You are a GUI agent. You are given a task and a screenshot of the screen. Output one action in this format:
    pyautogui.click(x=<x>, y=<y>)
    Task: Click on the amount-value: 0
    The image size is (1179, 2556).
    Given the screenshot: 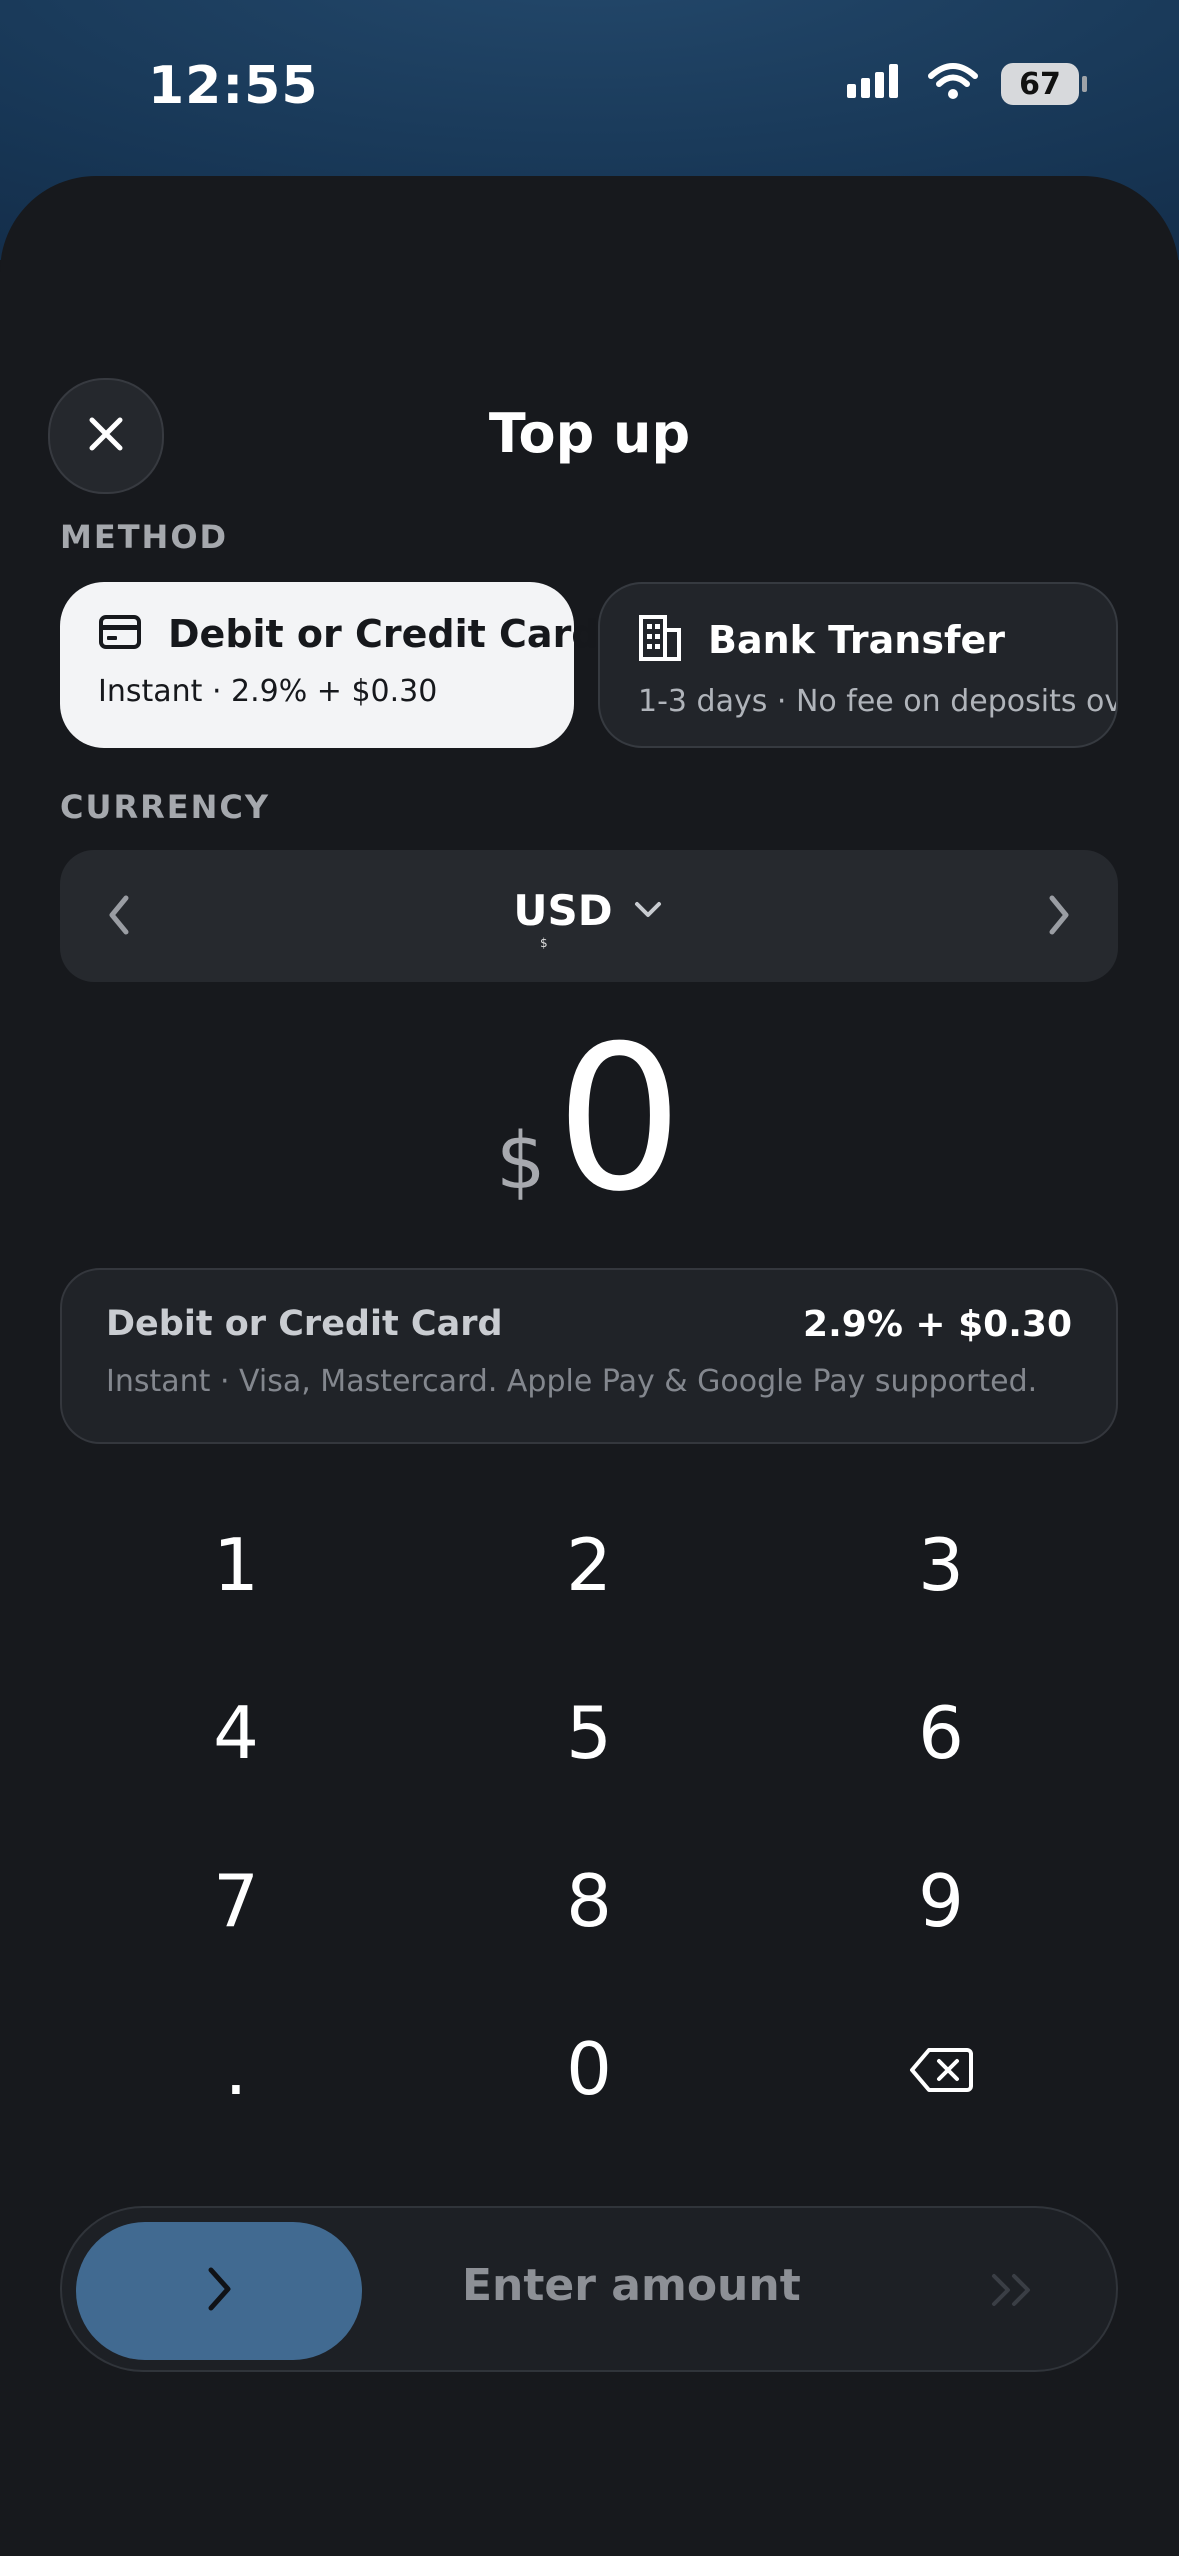 What is the action you would take?
    pyautogui.click(x=619, y=1119)
    